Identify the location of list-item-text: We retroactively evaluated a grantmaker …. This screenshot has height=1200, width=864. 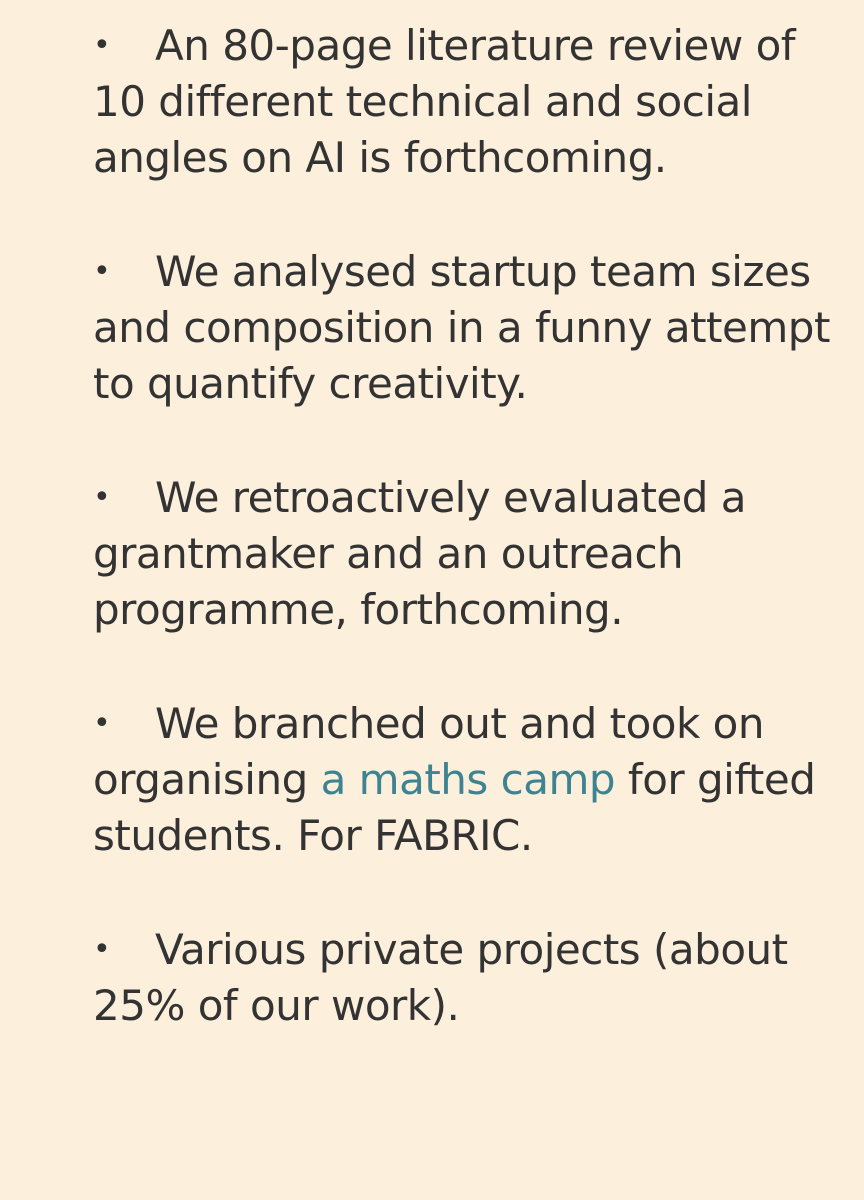
(420, 553).